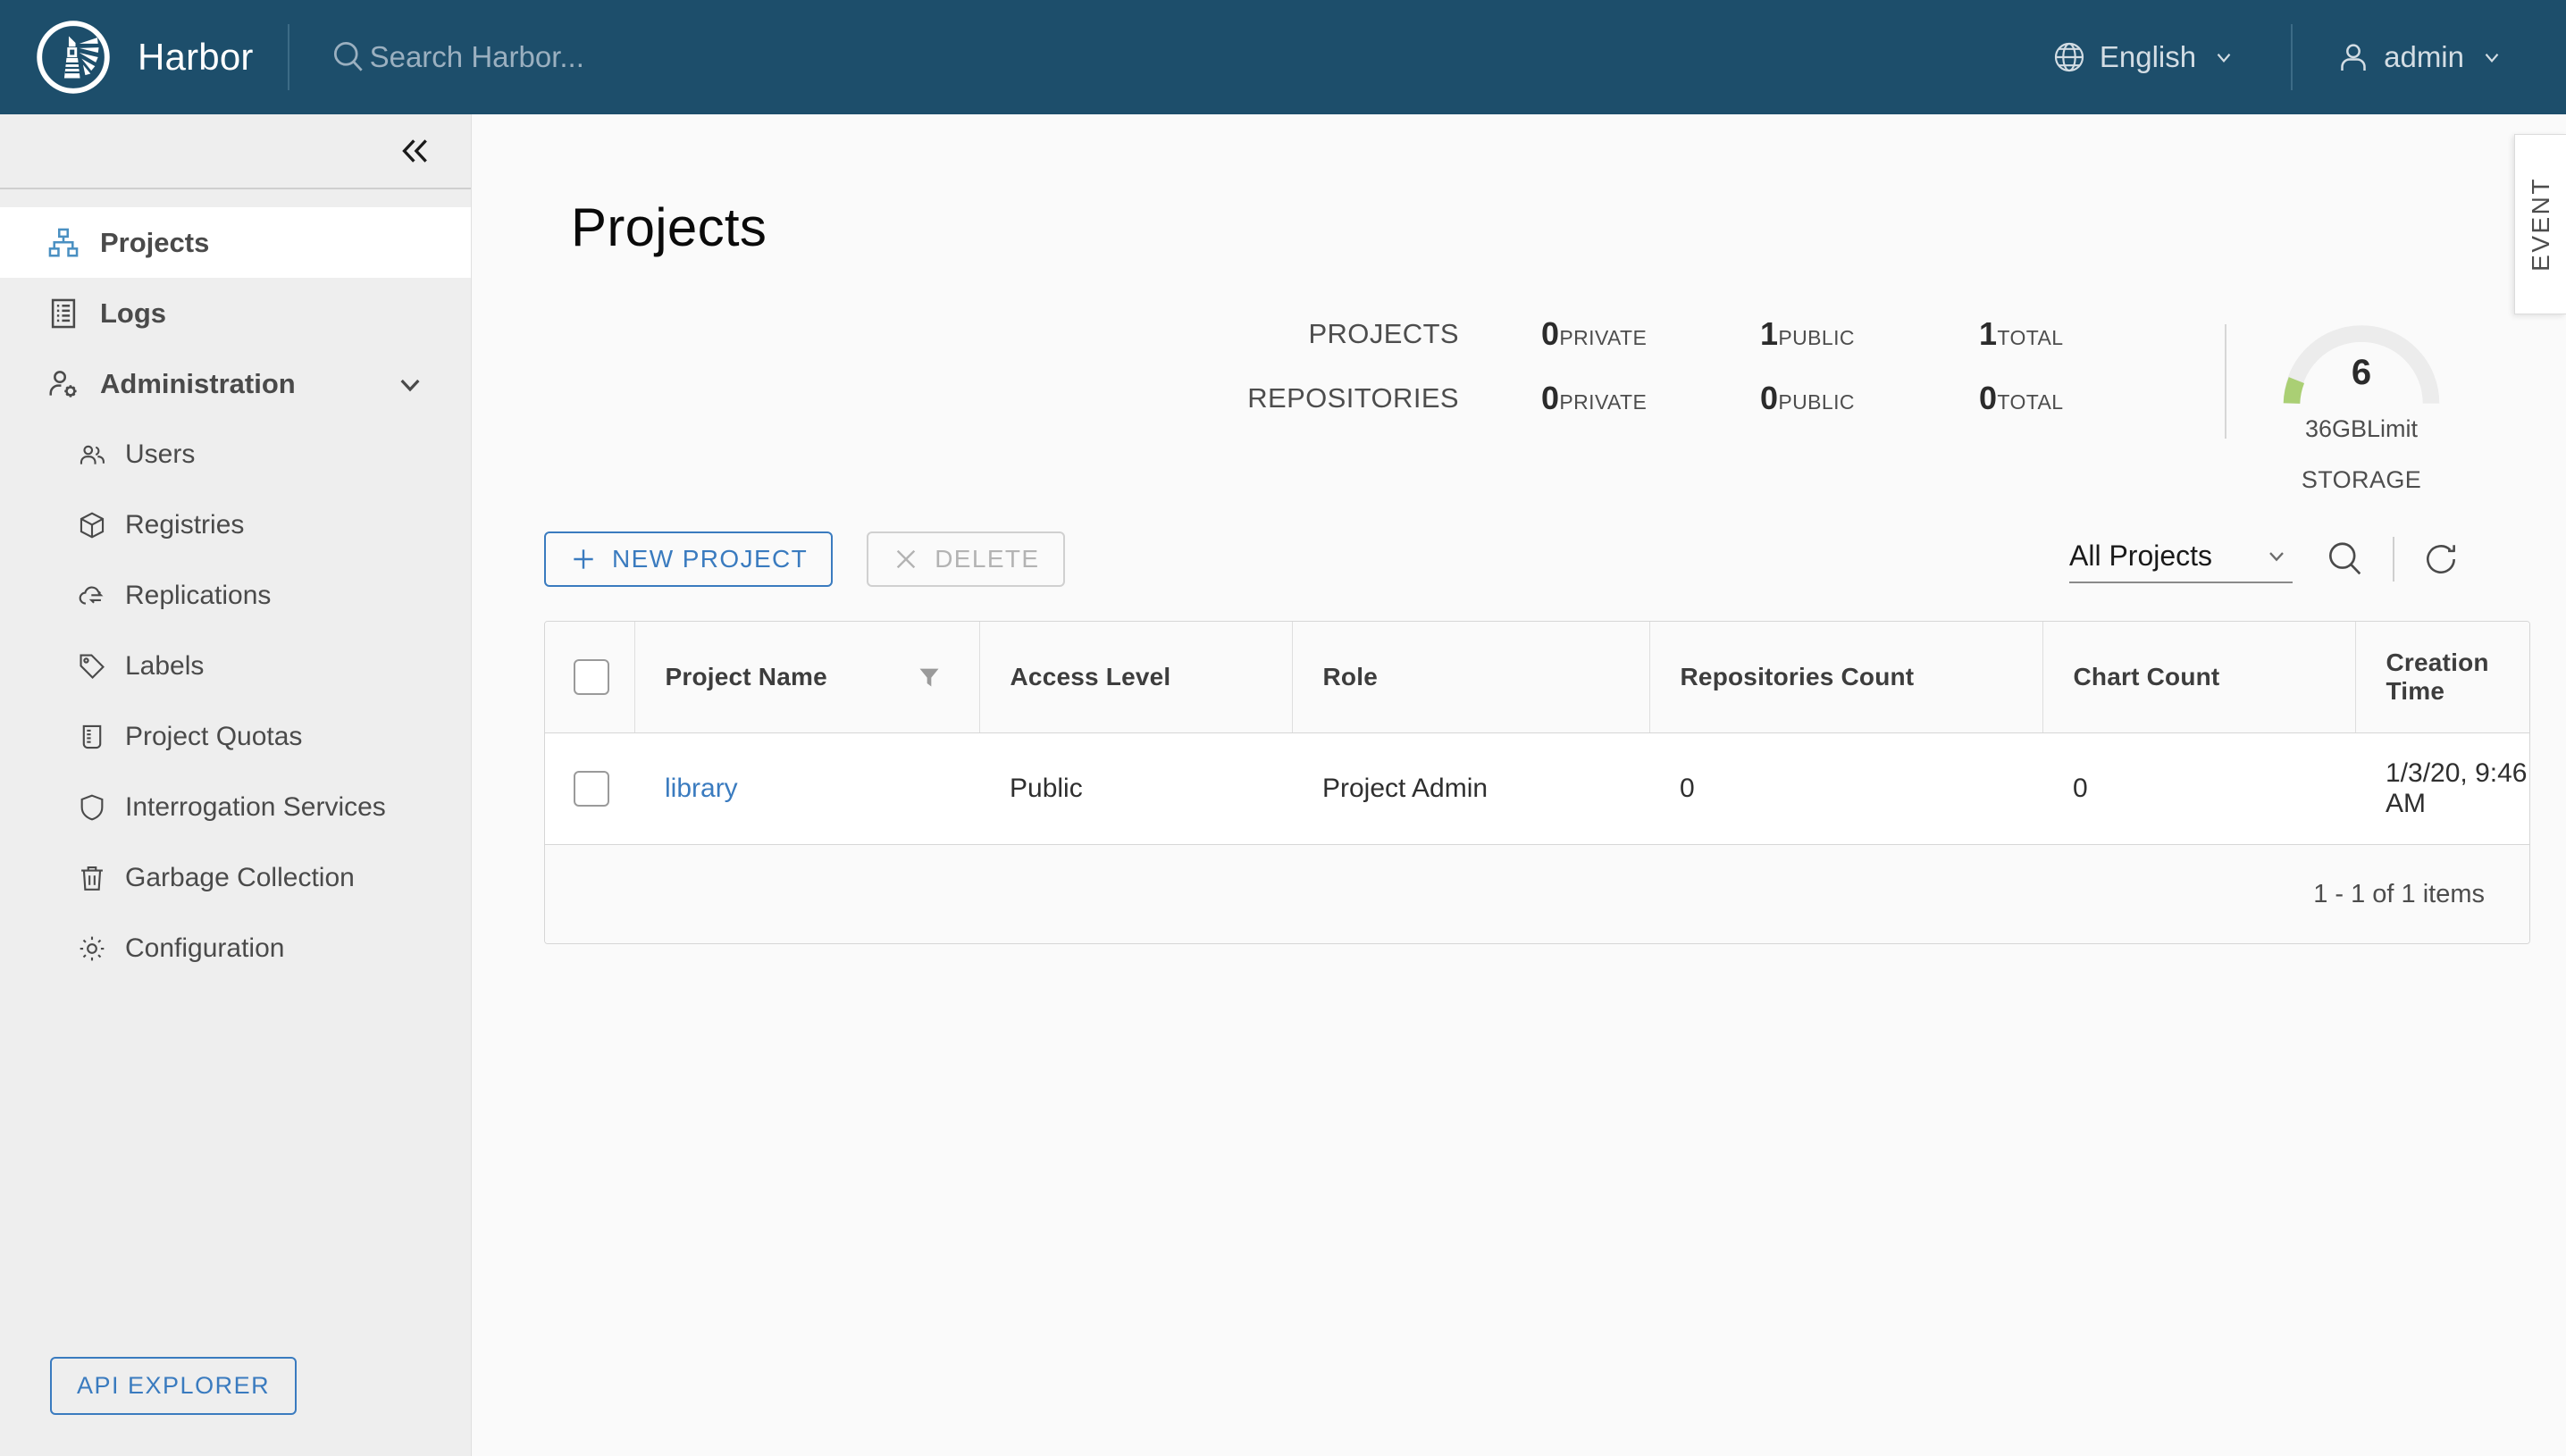 The height and width of the screenshot is (1456, 2566). Describe the element at coordinates (416, 151) in the screenshot. I see `double-chevron-left-icon` at that location.